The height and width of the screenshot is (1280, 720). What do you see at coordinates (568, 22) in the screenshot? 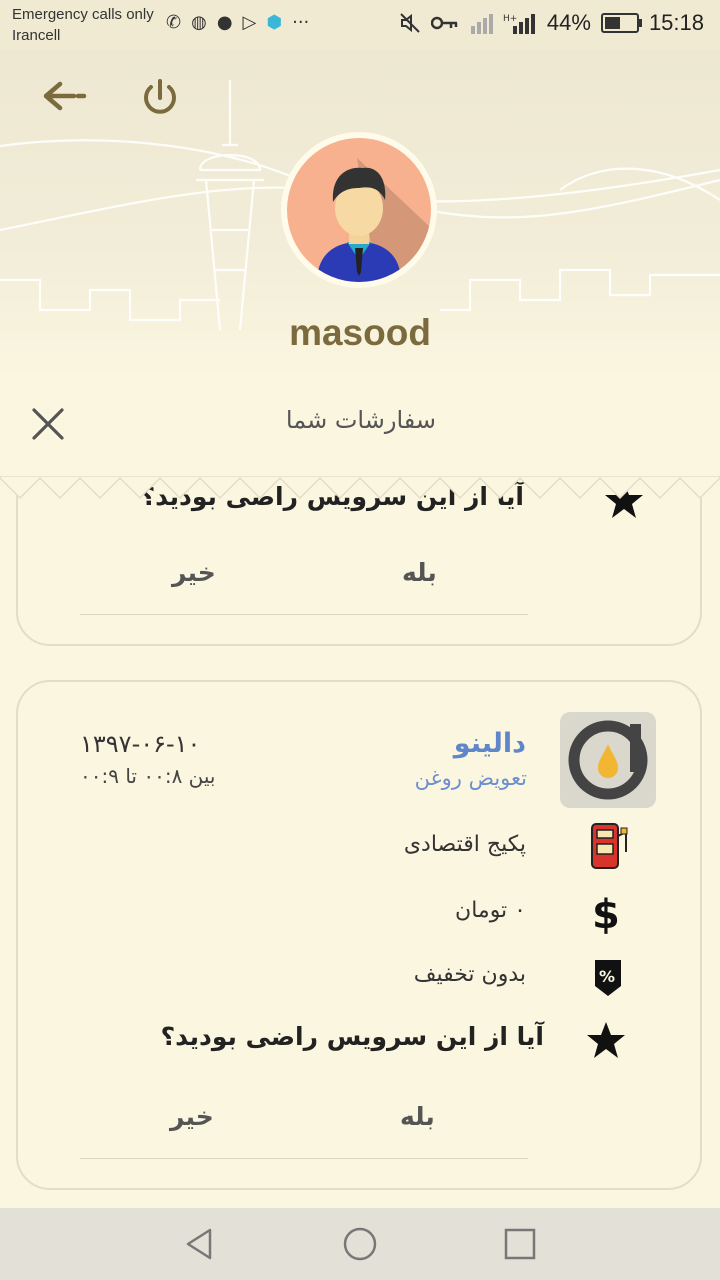
I see `battery-percent: 44%` at bounding box center [568, 22].